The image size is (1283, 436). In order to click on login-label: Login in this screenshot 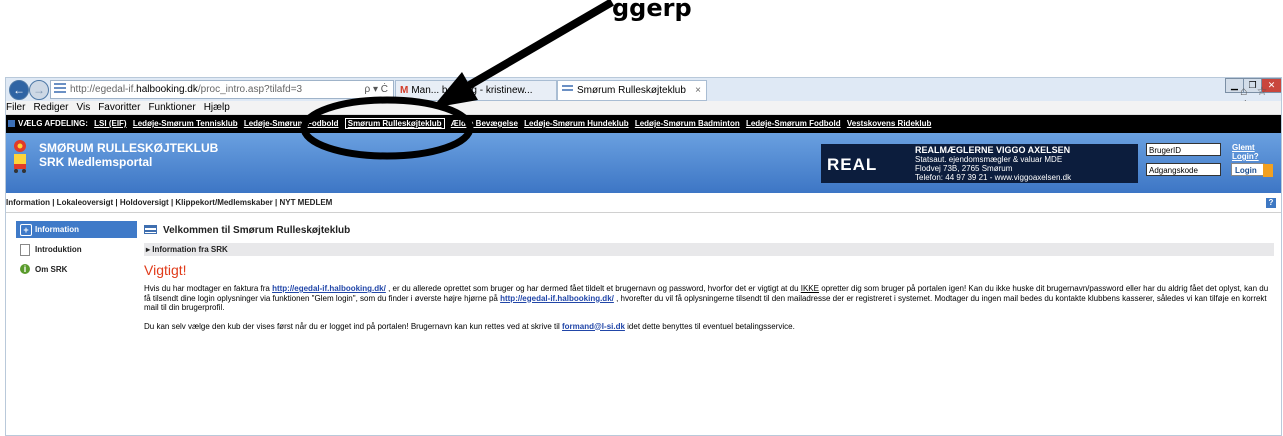, I will do `click(1246, 170)`.